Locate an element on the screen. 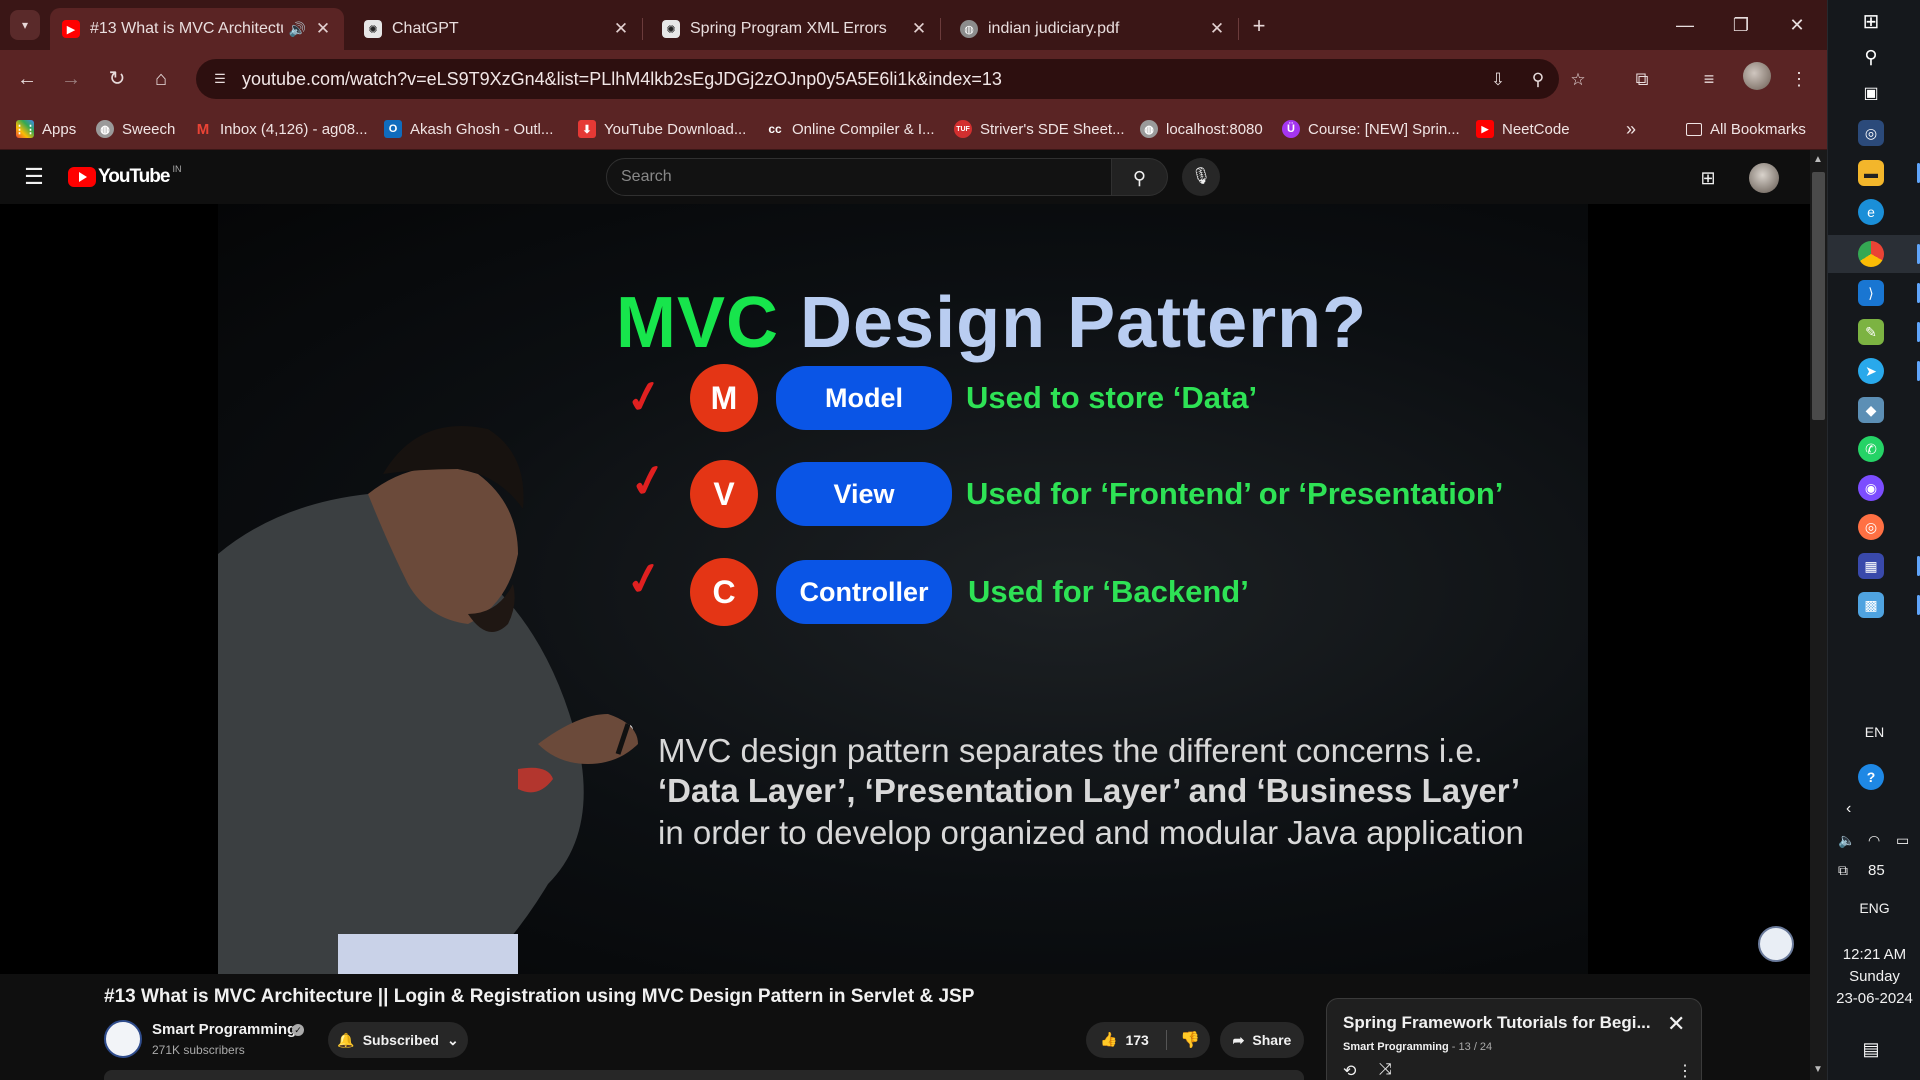 This screenshot has height=1080, width=1920. bookmark-star-icon: ☆ is located at coordinates (1578, 80).